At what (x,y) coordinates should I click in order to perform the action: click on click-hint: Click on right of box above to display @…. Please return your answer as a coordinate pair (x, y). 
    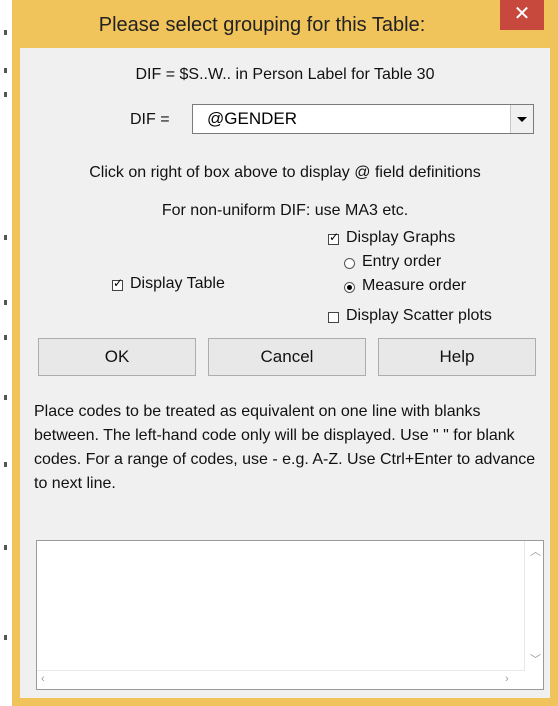
    Looking at the image, I should click on (285, 172).